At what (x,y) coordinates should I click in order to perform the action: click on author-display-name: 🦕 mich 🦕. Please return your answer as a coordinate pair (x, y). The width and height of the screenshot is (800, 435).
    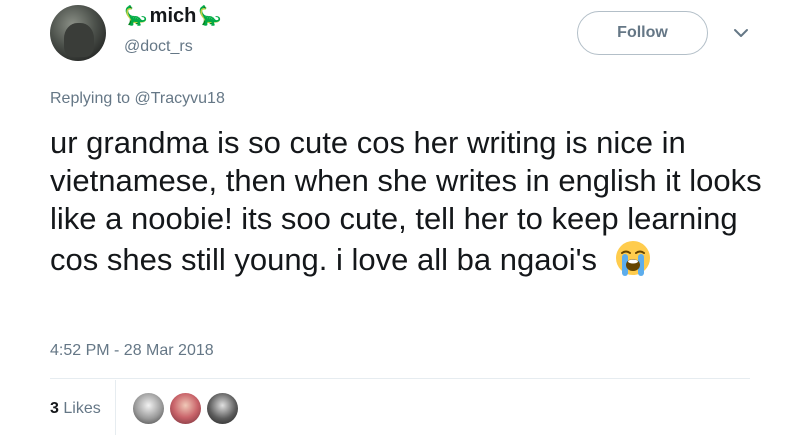
    Looking at the image, I should click on (173, 16).